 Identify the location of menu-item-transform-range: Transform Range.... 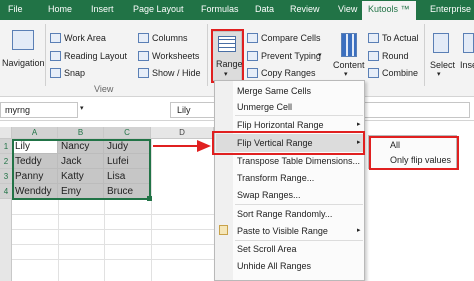
(275, 178).